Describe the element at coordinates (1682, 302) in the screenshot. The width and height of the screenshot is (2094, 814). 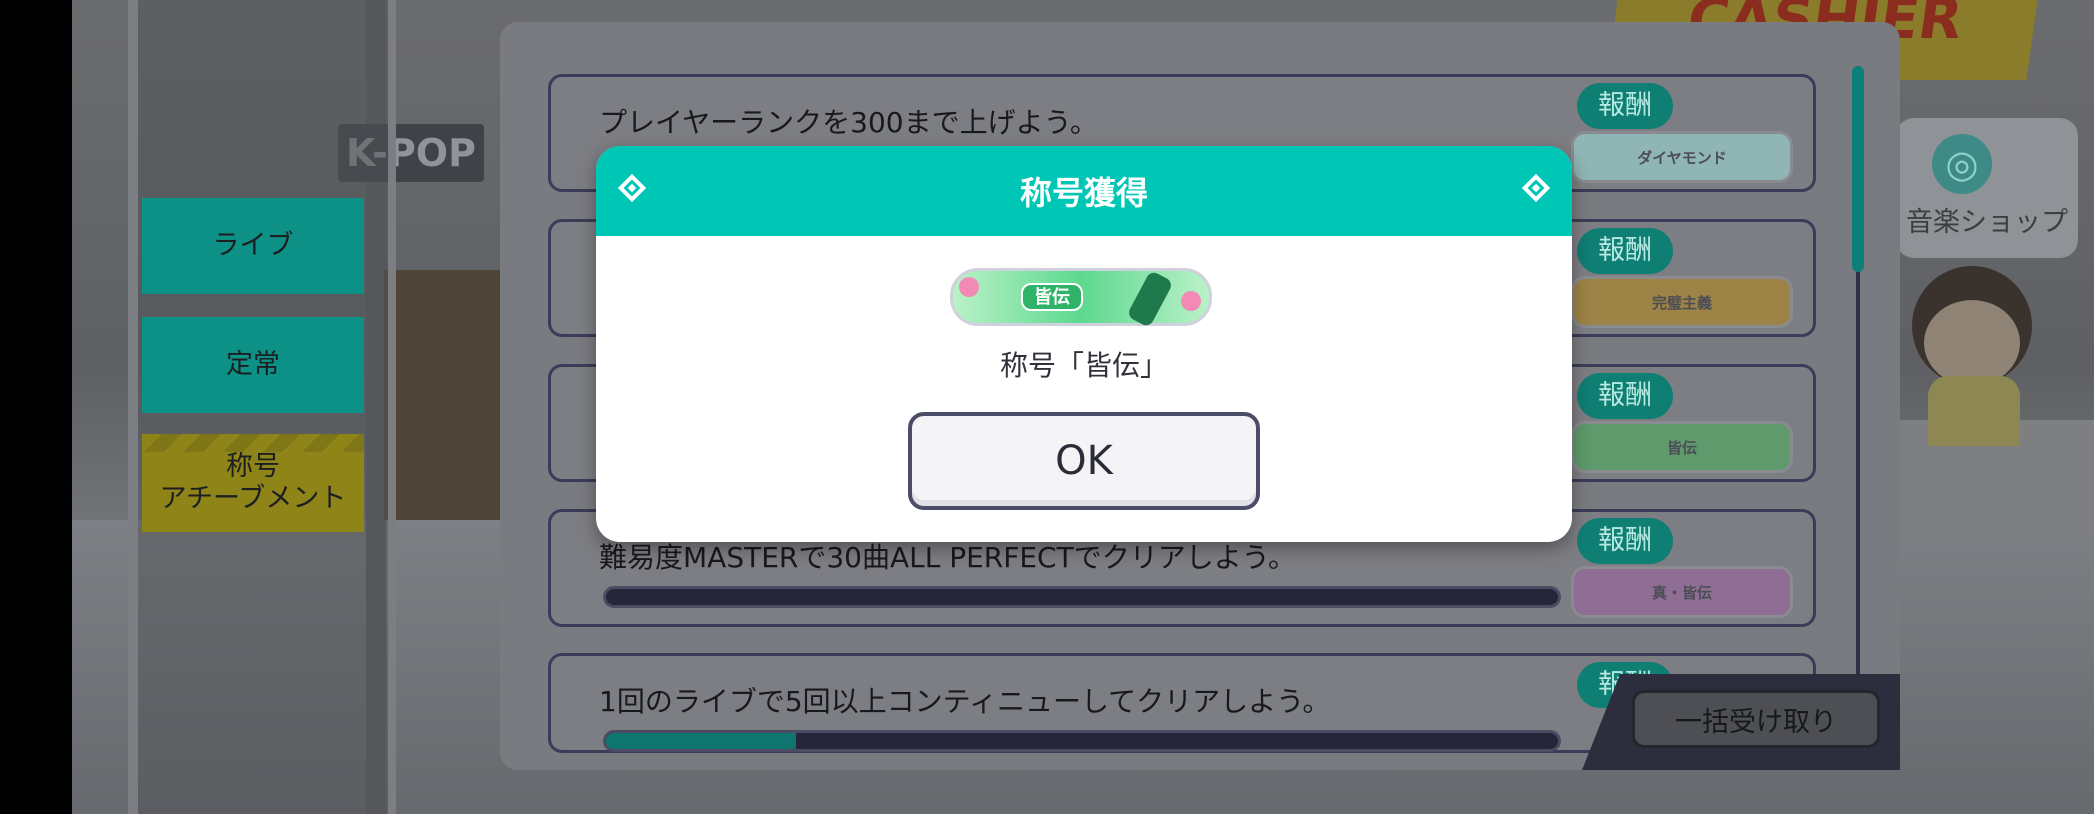
I see `reward-title-plate: 完璧主義` at that location.